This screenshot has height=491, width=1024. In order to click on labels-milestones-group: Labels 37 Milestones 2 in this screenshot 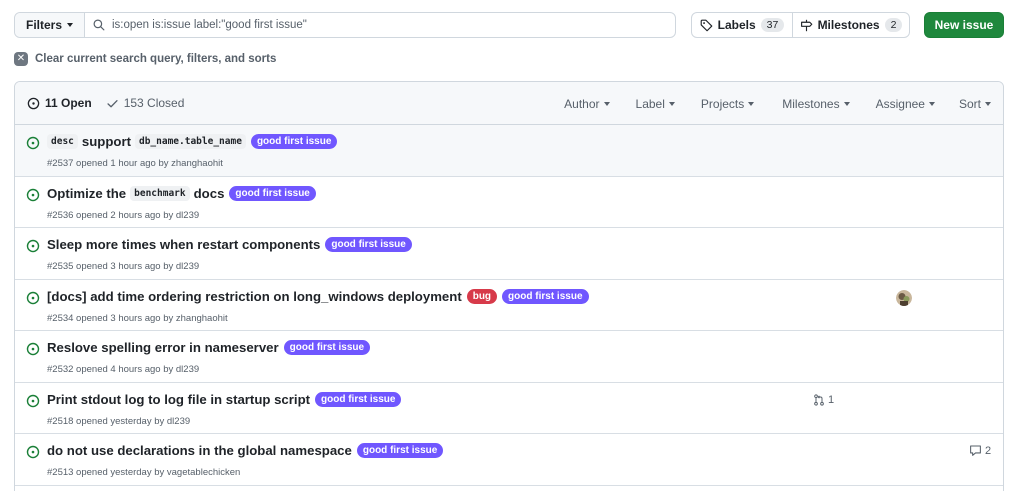, I will do `click(800, 25)`.